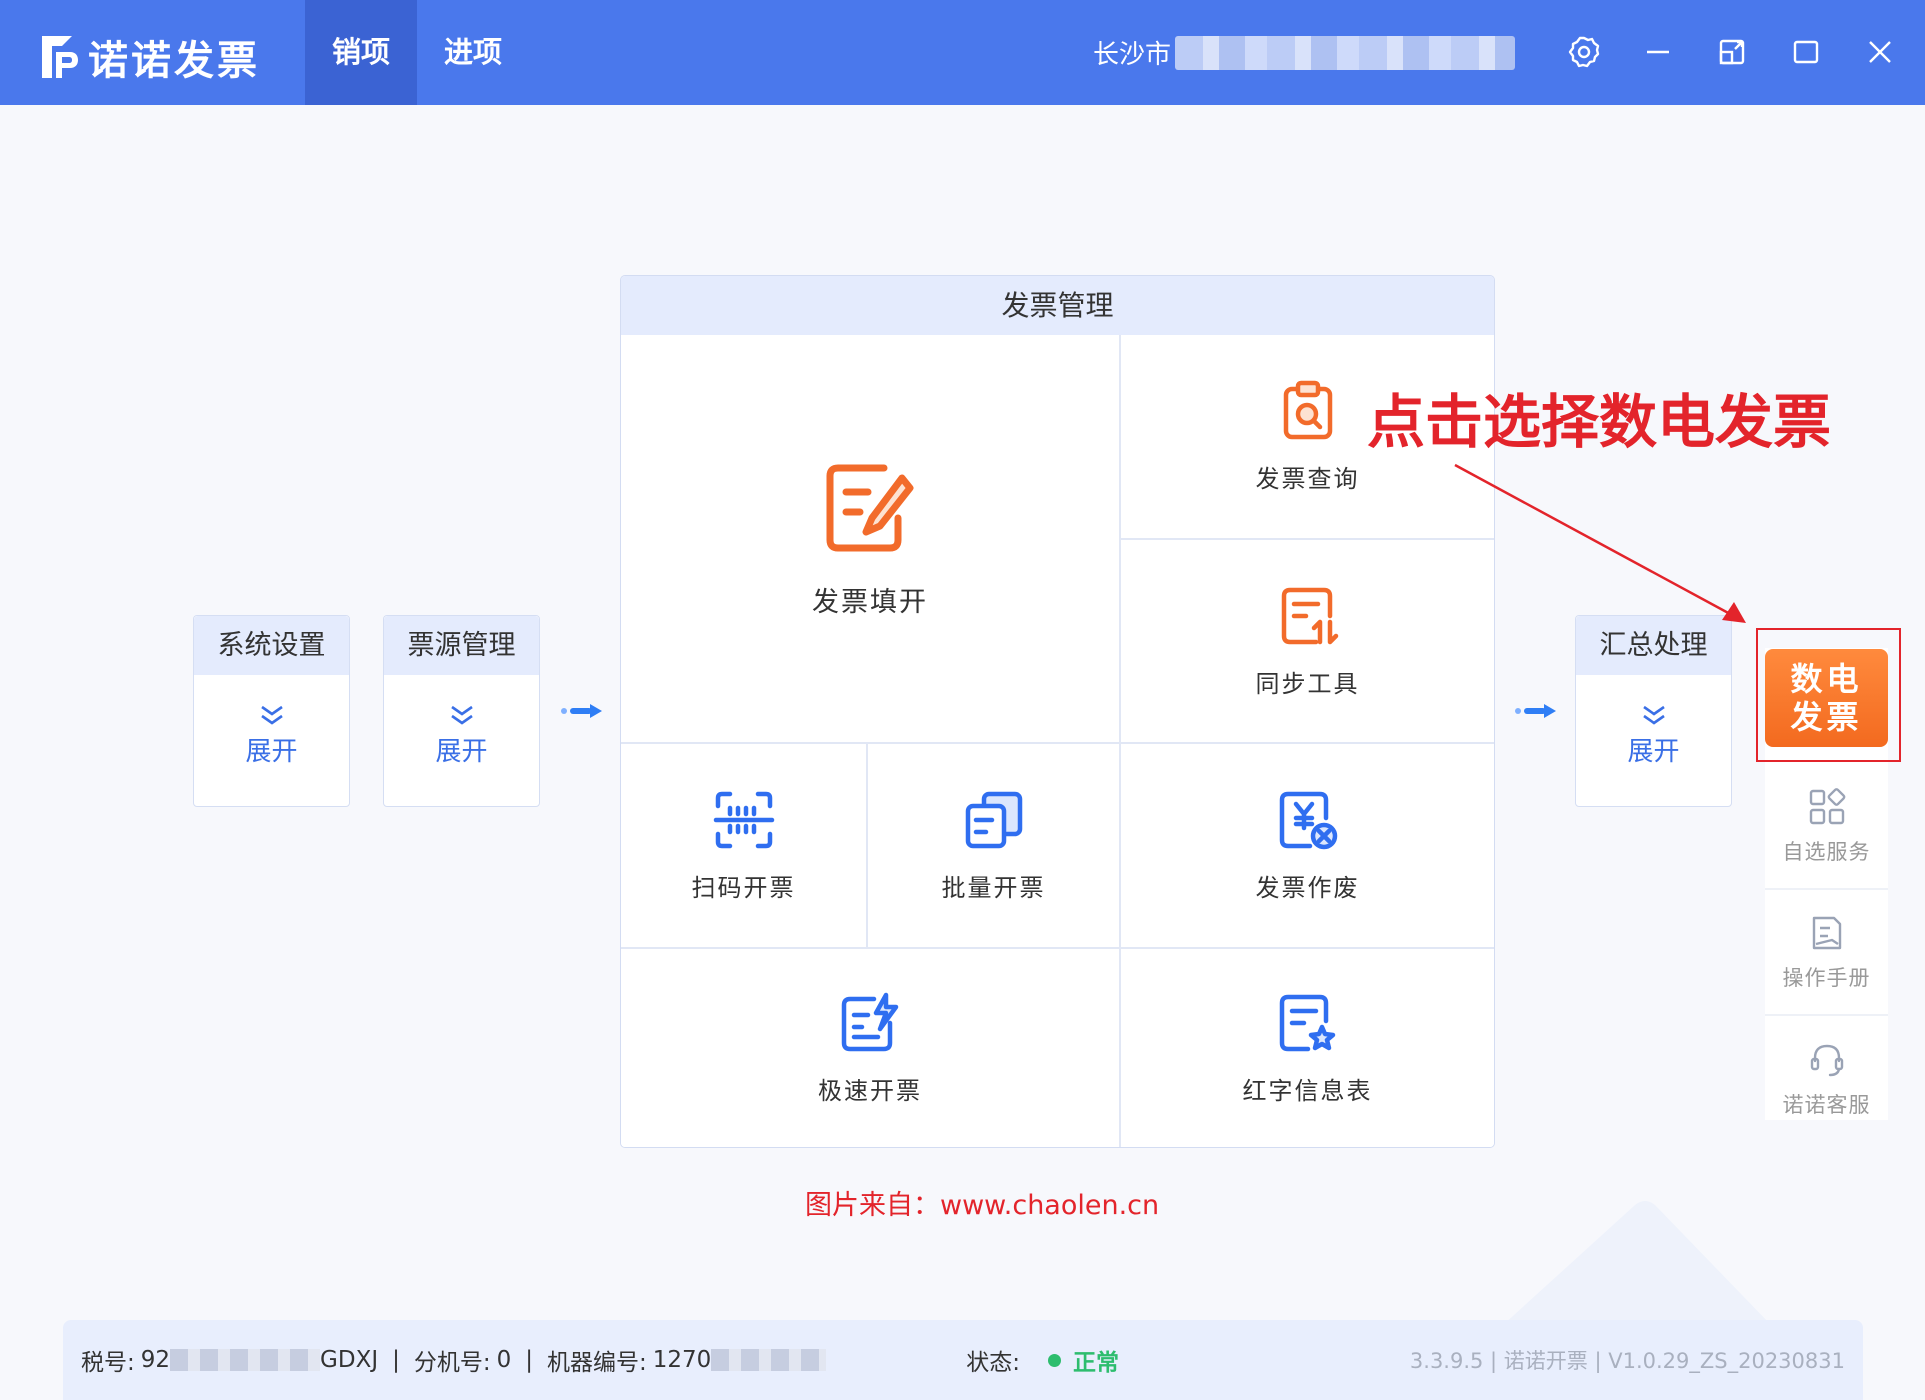  I want to click on maximize-button, so click(1806, 52).